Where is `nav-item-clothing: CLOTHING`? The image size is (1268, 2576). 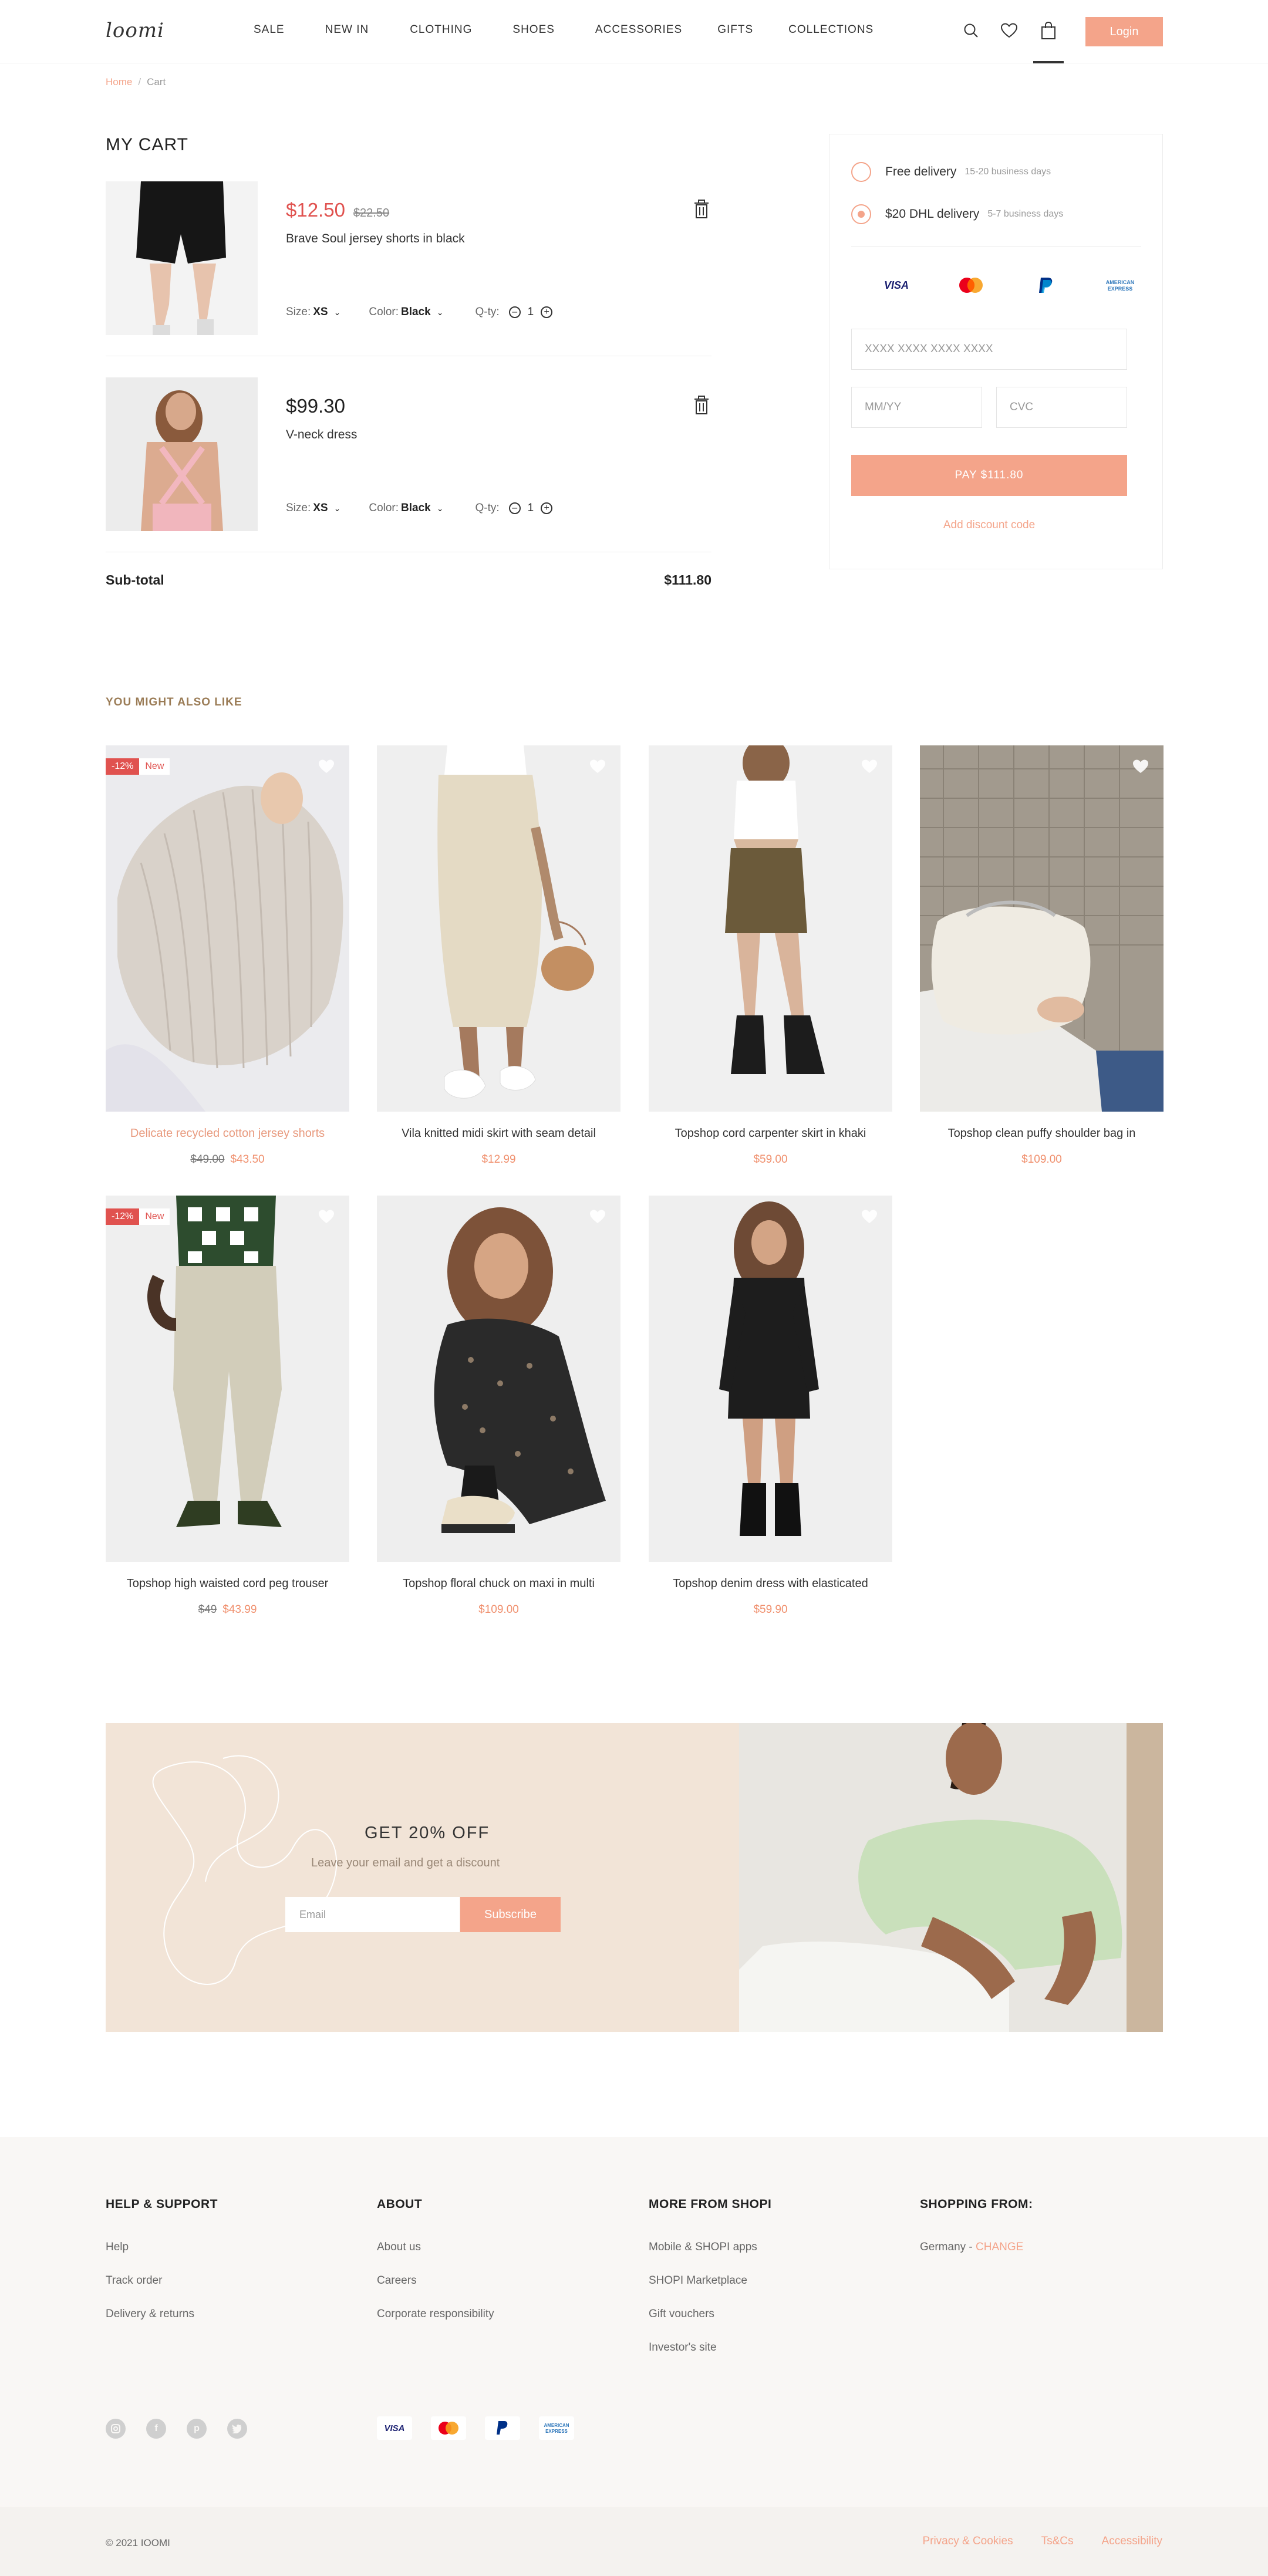
nav-item-clothing: CLOTHING is located at coordinates (441, 29).